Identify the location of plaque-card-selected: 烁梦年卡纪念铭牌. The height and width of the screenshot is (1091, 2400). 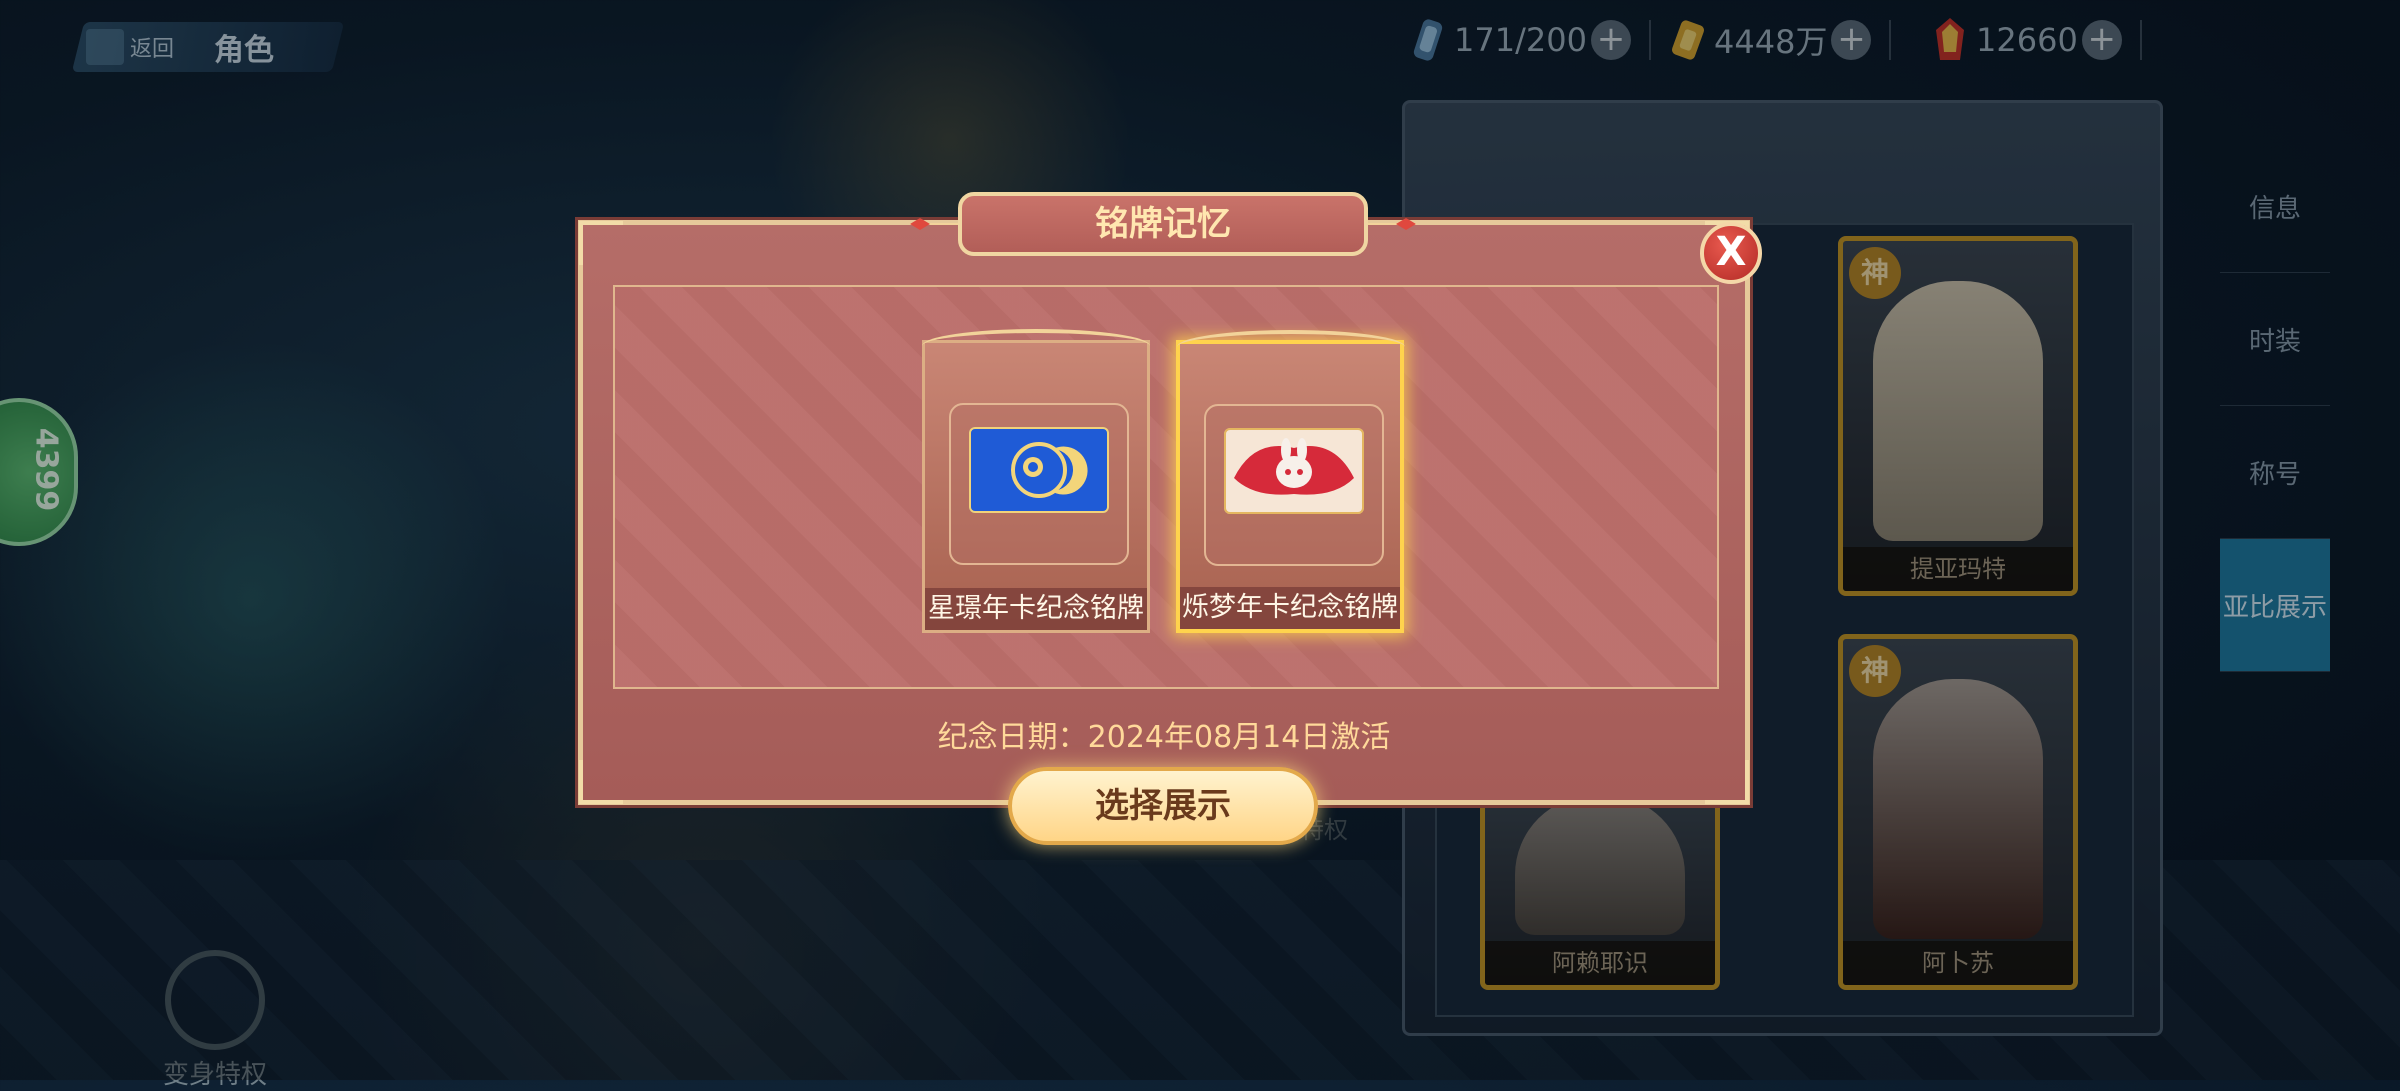
(1290, 481).